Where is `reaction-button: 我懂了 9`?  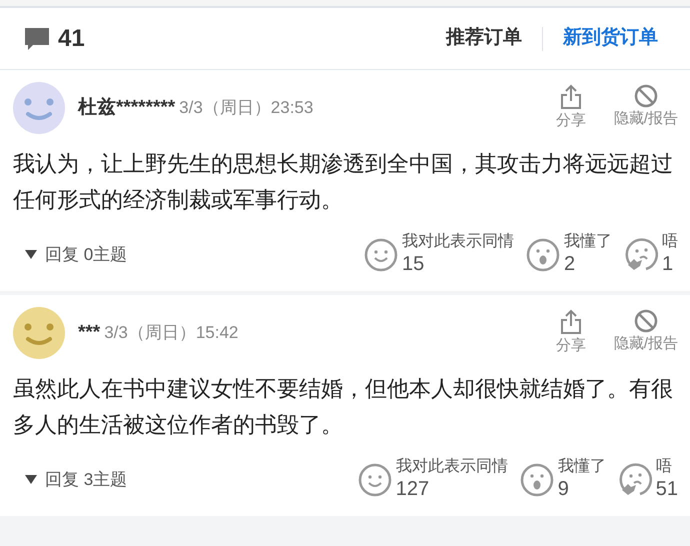 reaction-button: 我懂了 9 is located at coordinates (563, 479).